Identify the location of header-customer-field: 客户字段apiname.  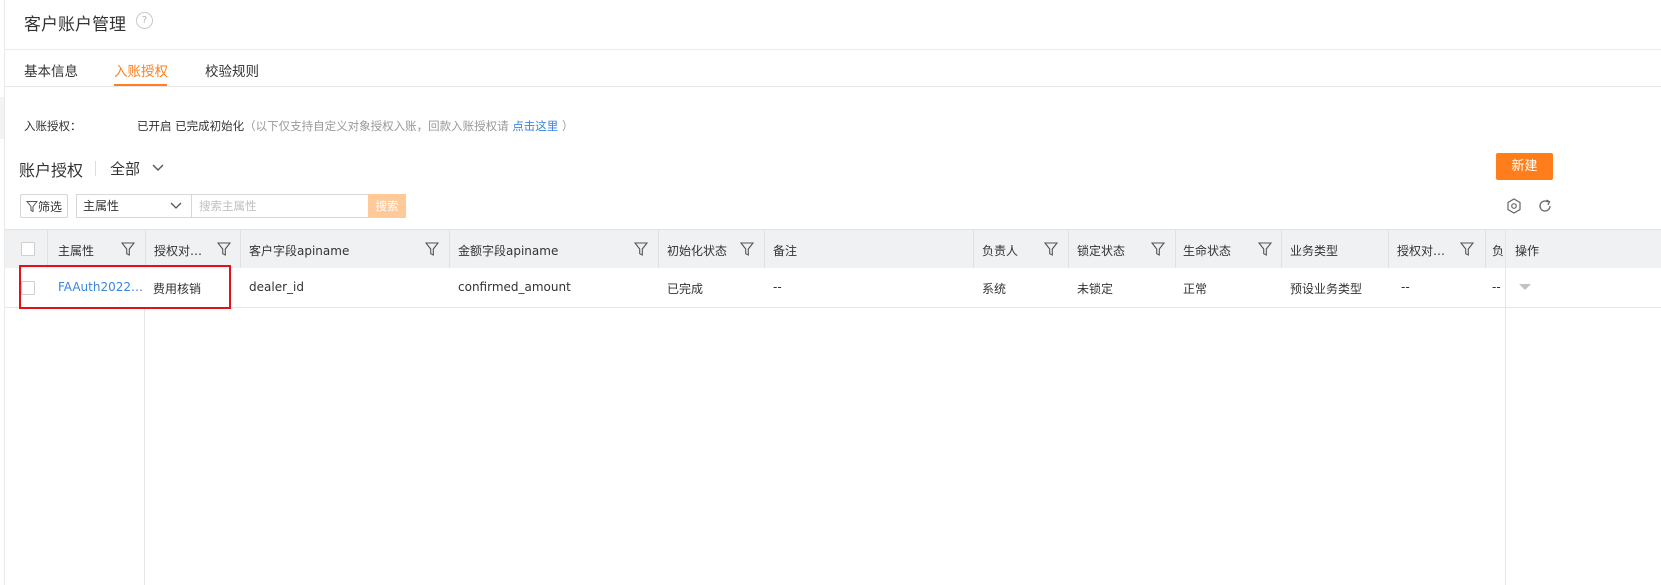
(299, 250).